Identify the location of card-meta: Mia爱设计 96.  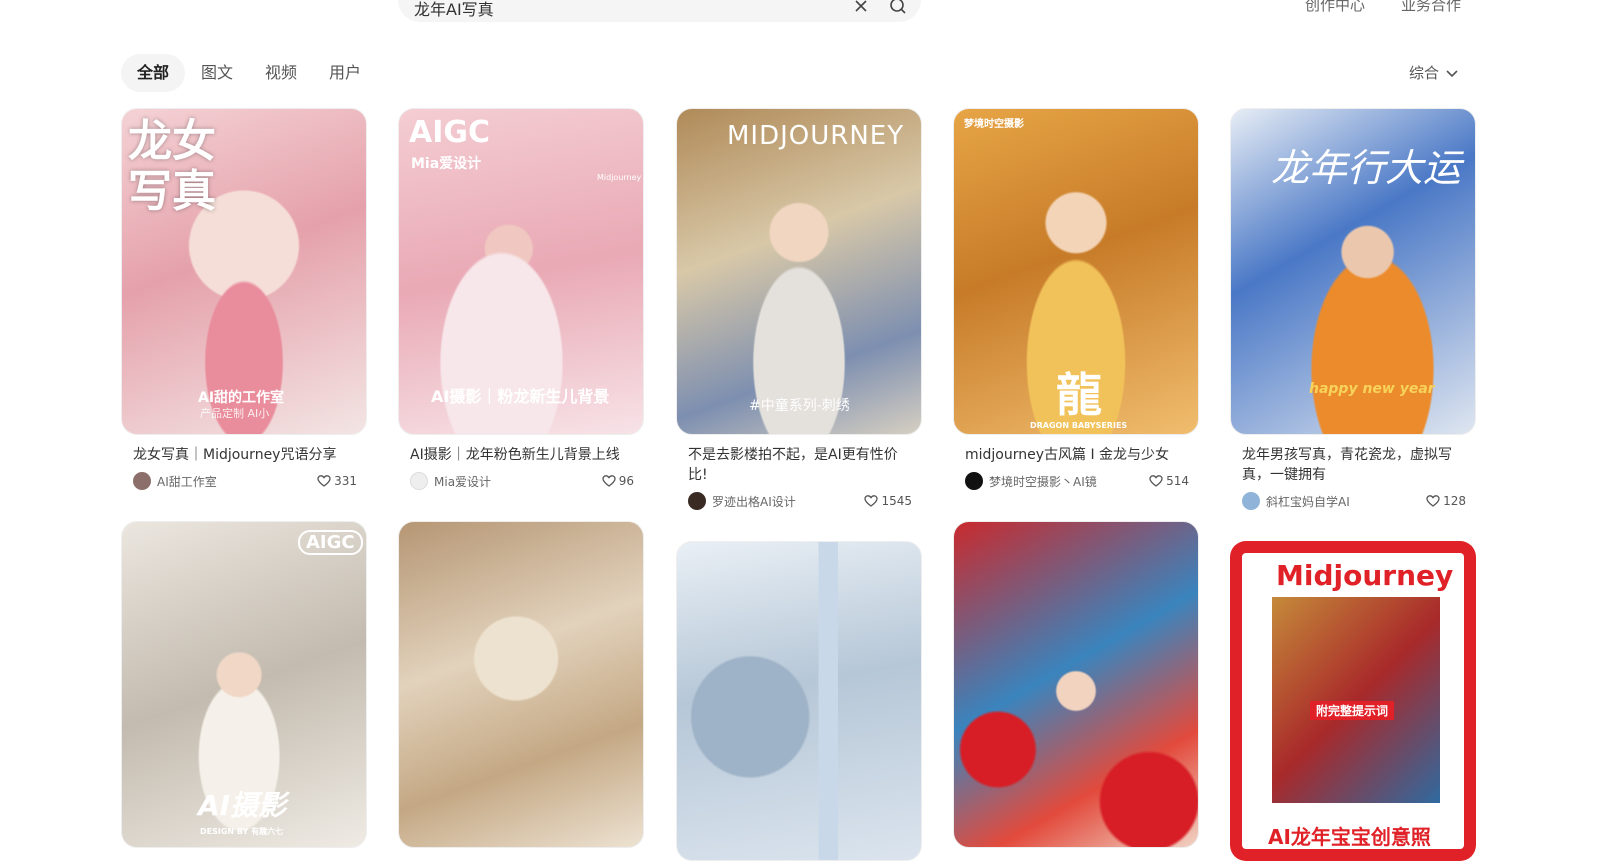
(522, 481).